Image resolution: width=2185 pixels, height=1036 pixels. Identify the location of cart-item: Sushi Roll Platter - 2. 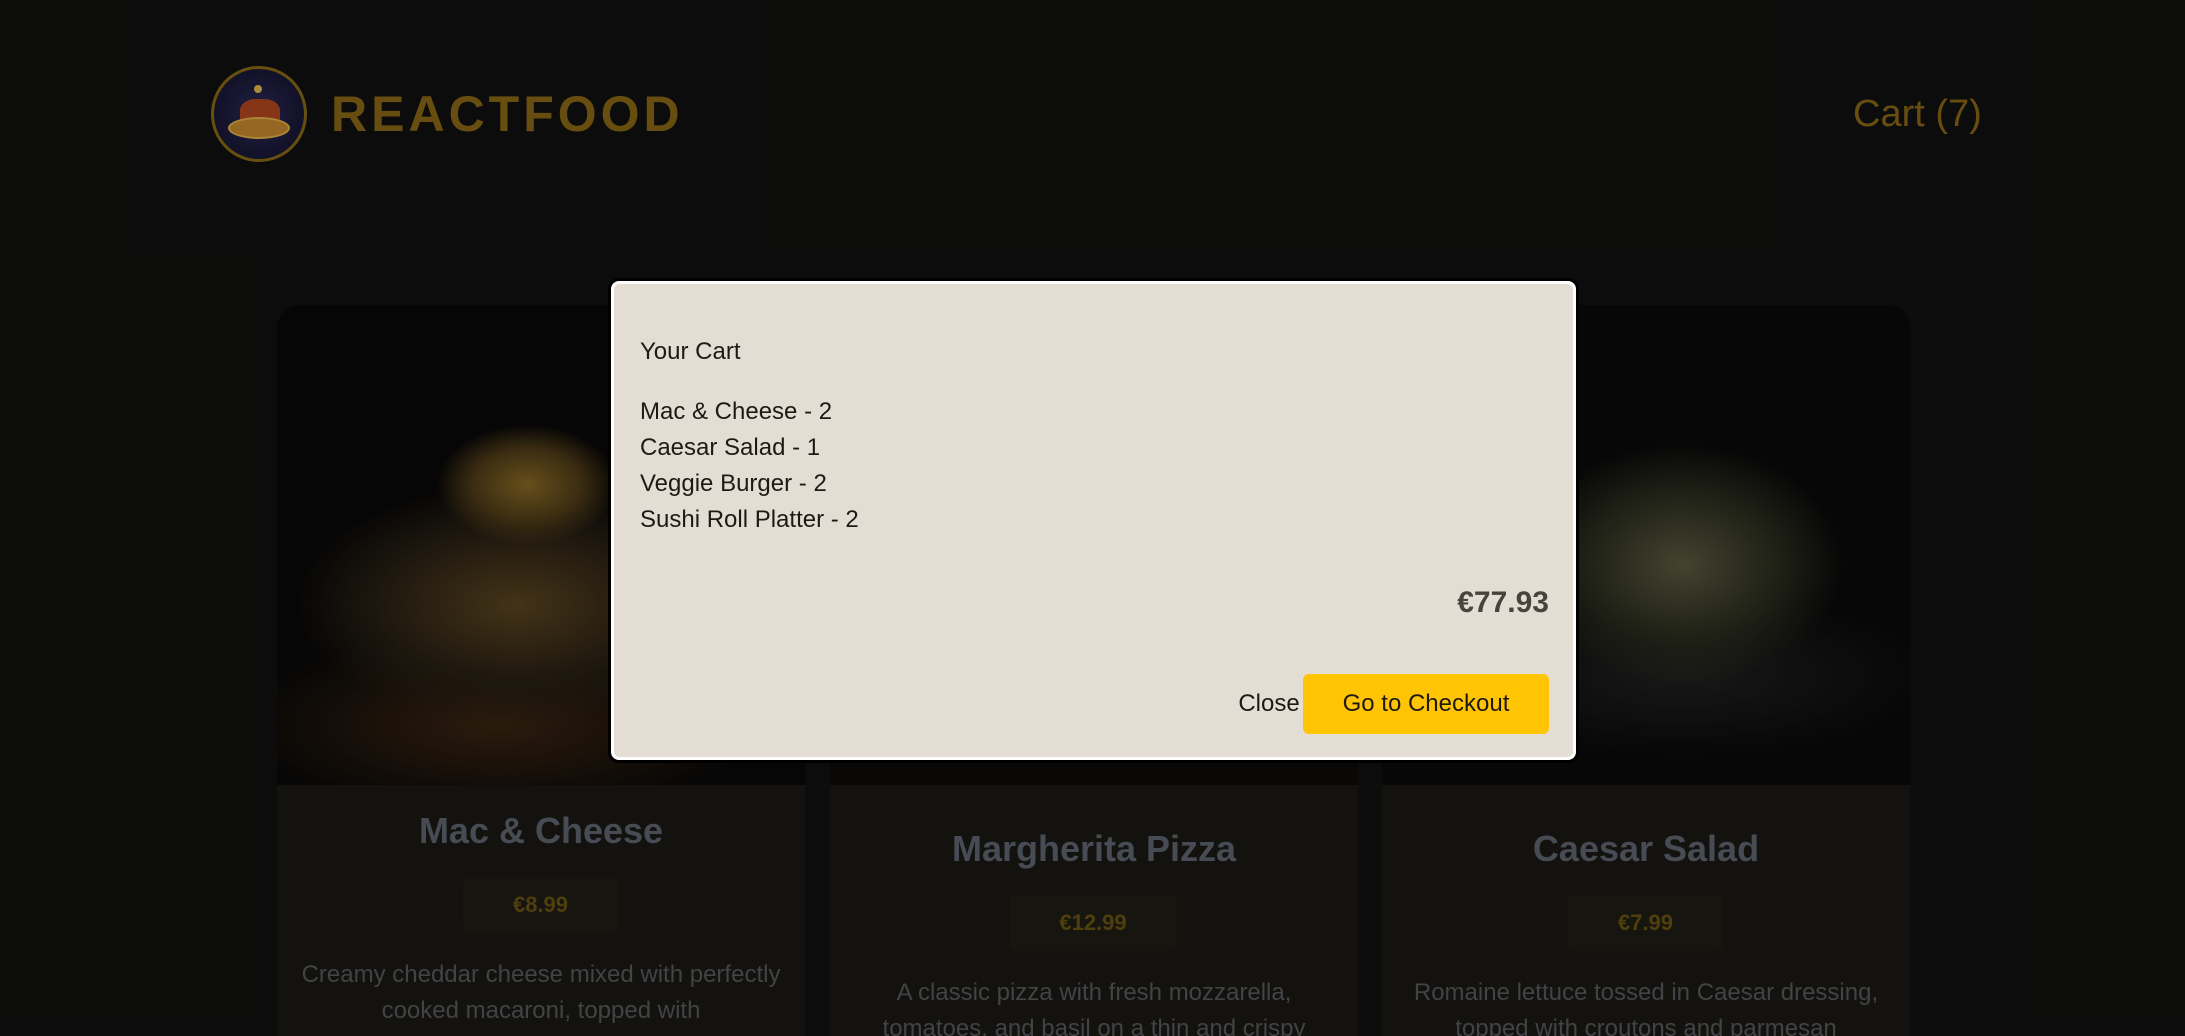
(749, 519).